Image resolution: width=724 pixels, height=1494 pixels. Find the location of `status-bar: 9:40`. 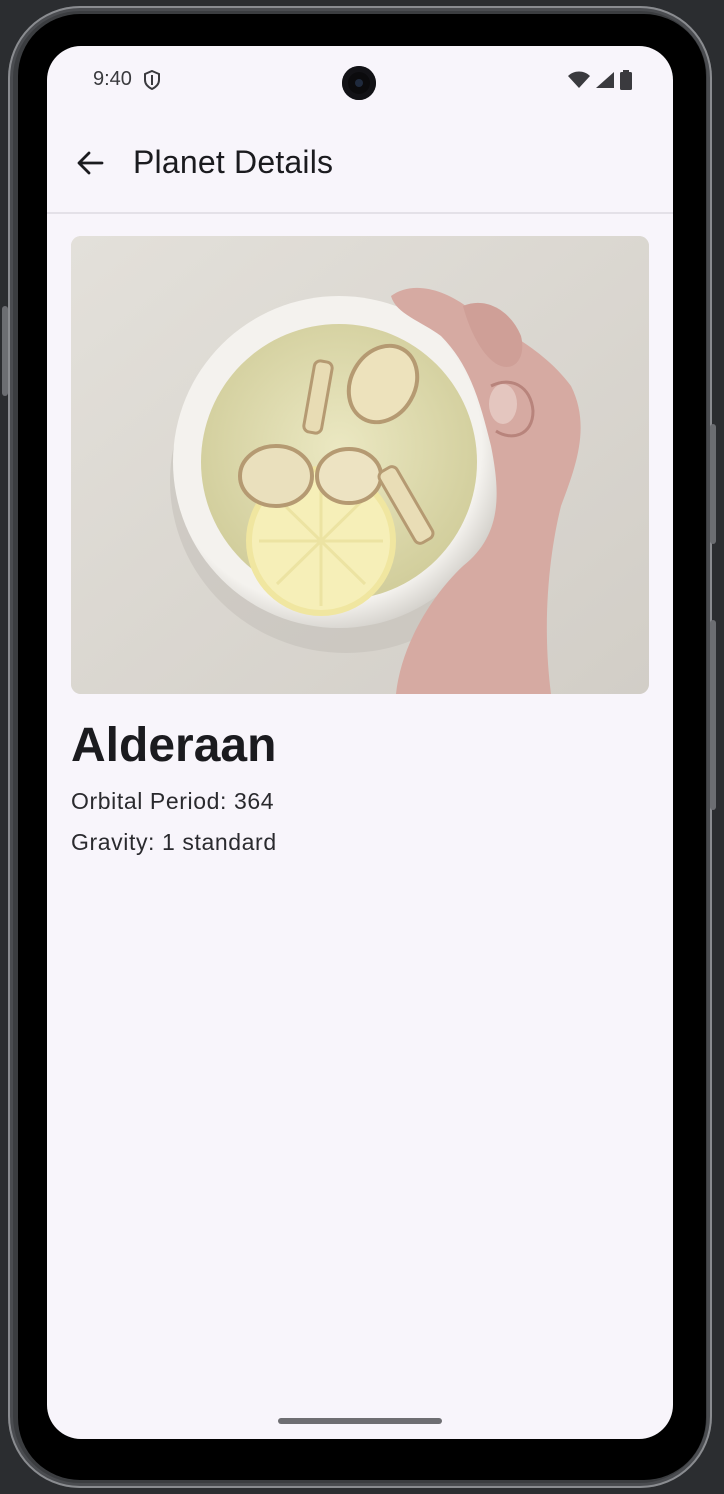

status-bar: 9:40 is located at coordinates (360, 81).